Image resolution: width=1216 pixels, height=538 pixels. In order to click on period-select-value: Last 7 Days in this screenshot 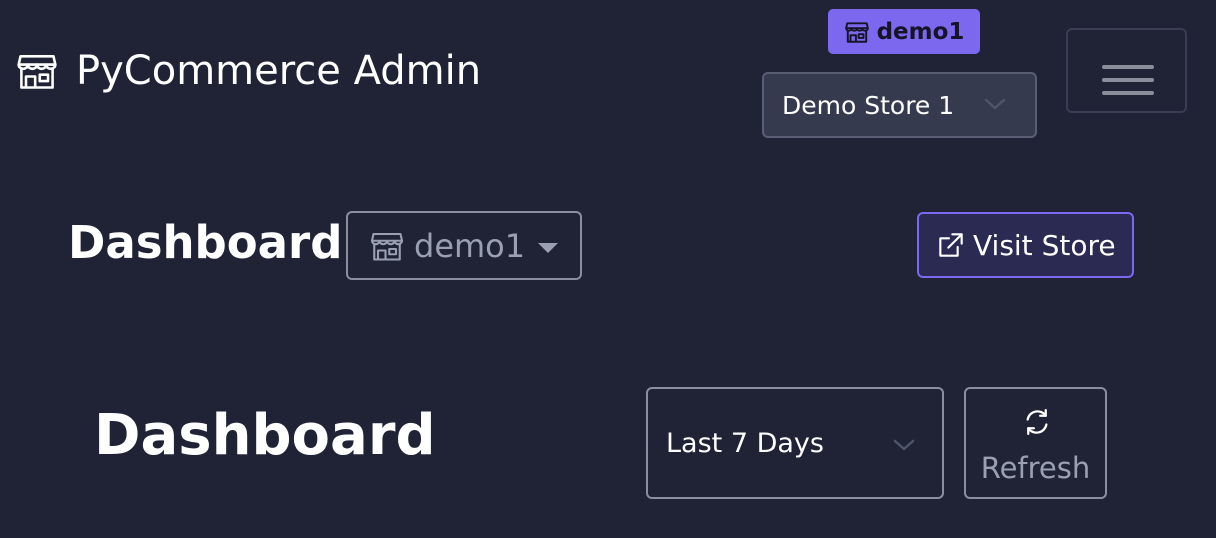, I will do `click(745, 443)`.